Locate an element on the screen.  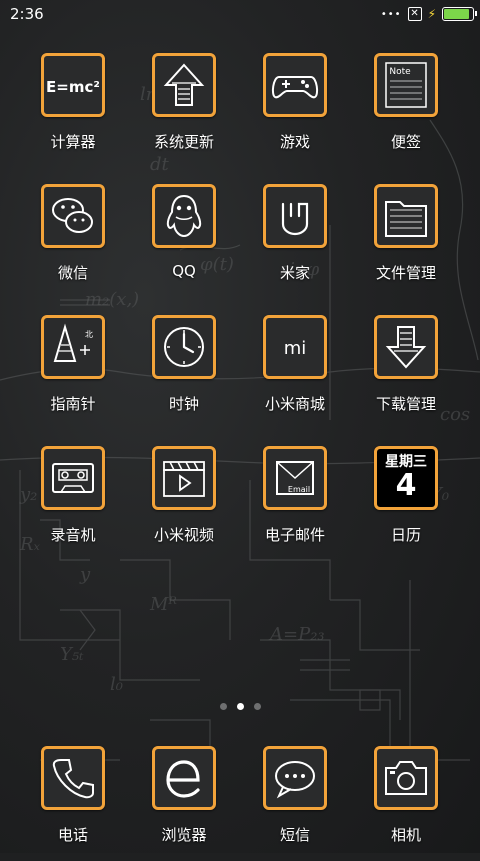
svg-text: Email is located at coordinates (299, 489).